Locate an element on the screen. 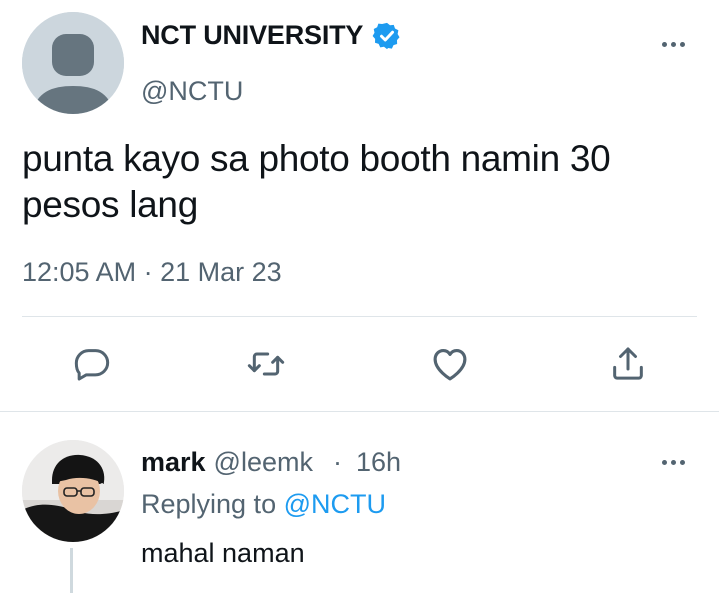 This screenshot has width=719, height=593. default-avatar is located at coordinates (73, 63).